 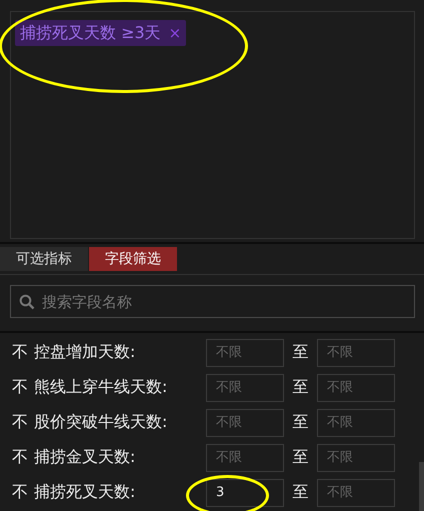 I want to click on search-icon, so click(x=27, y=302).